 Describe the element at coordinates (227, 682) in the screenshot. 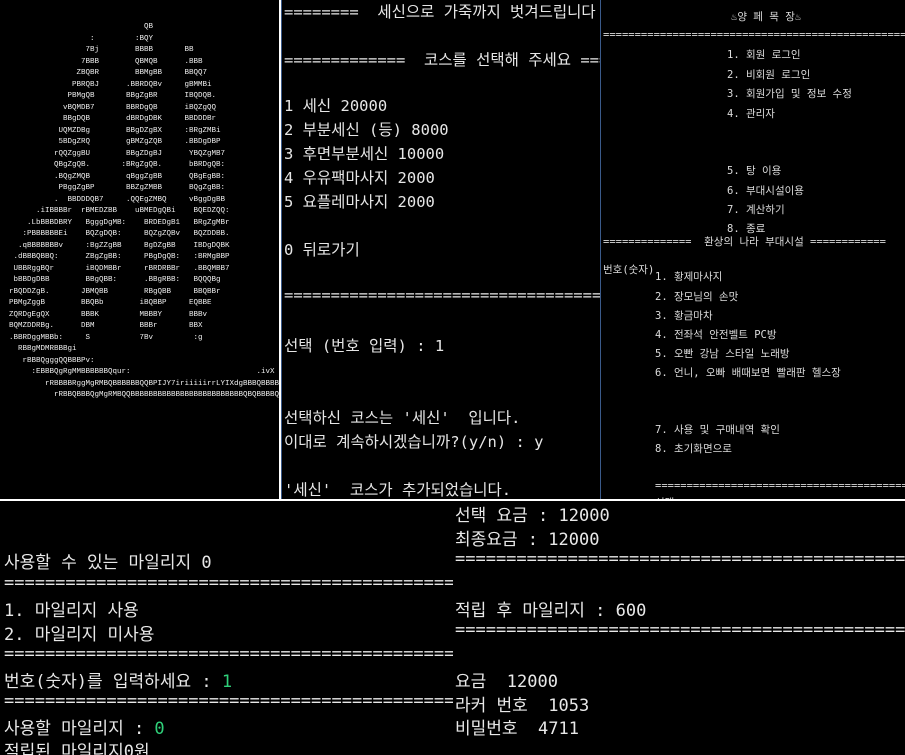

I see `mileage-prompt-value: 1` at that location.